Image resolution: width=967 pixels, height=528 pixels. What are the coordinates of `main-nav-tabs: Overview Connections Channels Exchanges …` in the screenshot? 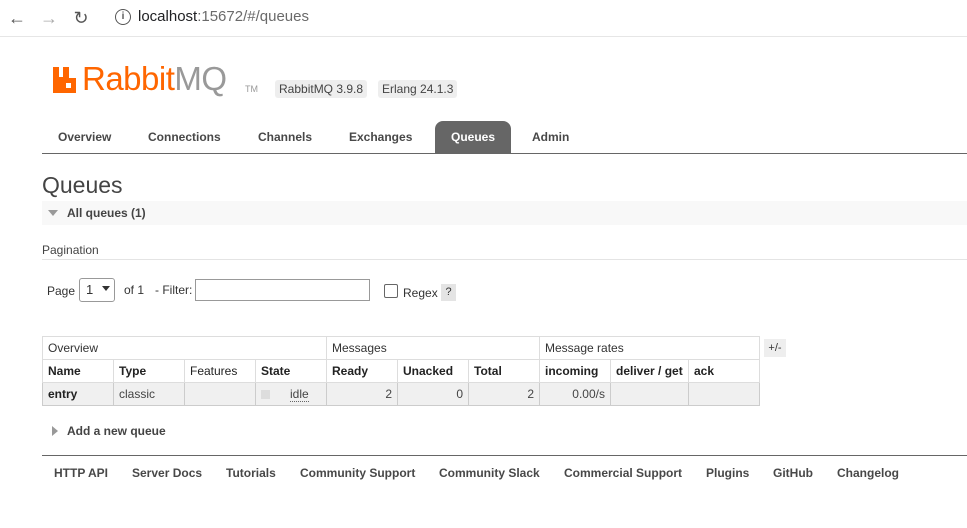 It's located at (504, 137).